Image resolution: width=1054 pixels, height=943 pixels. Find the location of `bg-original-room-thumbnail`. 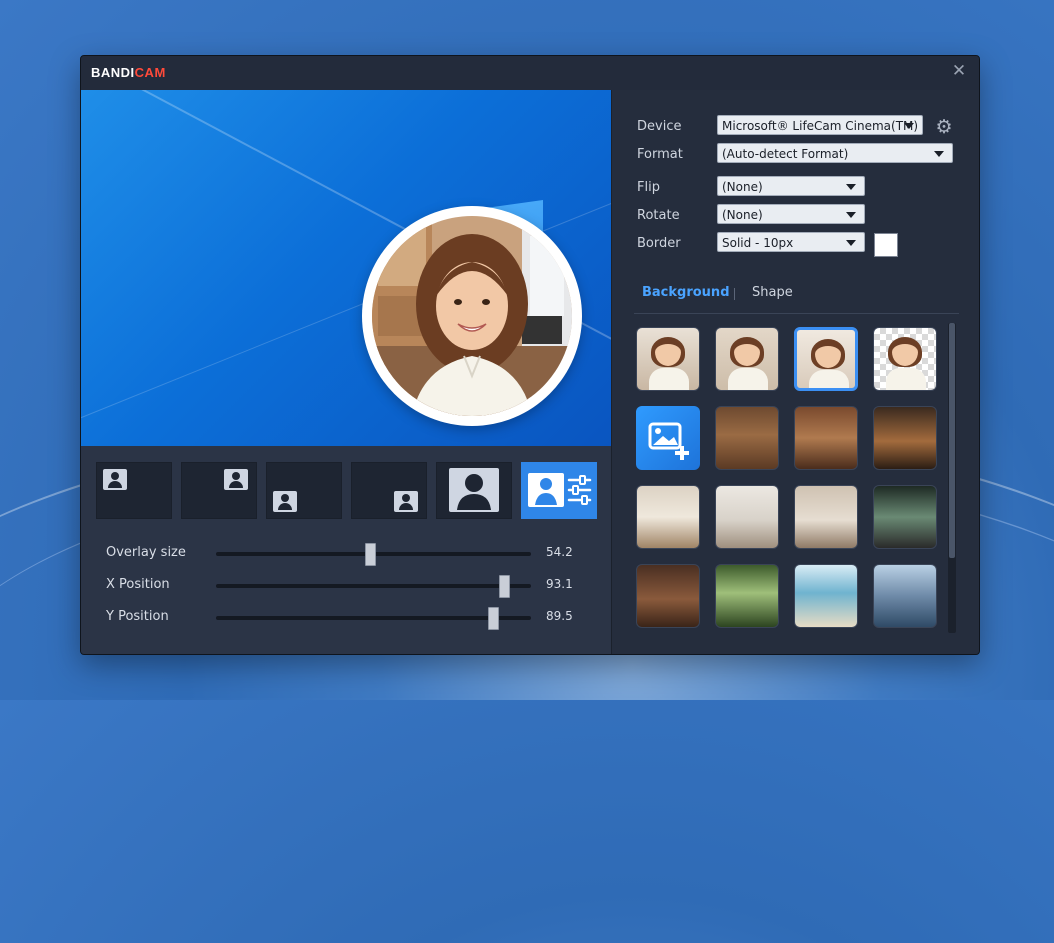

bg-original-room-thumbnail is located at coordinates (668, 359).